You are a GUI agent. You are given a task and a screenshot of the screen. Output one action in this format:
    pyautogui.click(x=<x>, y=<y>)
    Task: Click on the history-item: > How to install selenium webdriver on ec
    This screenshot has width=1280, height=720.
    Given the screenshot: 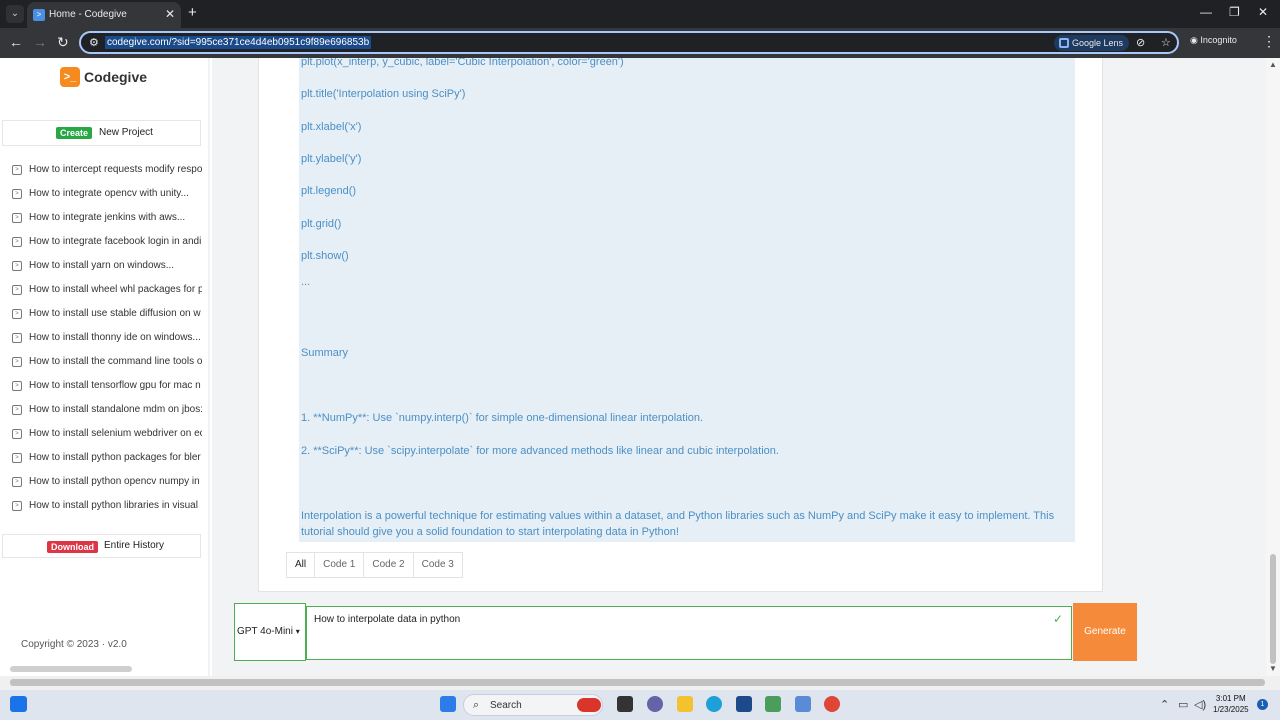 What is the action you would take?
    pyautogui.click(x=101, y=436)
    